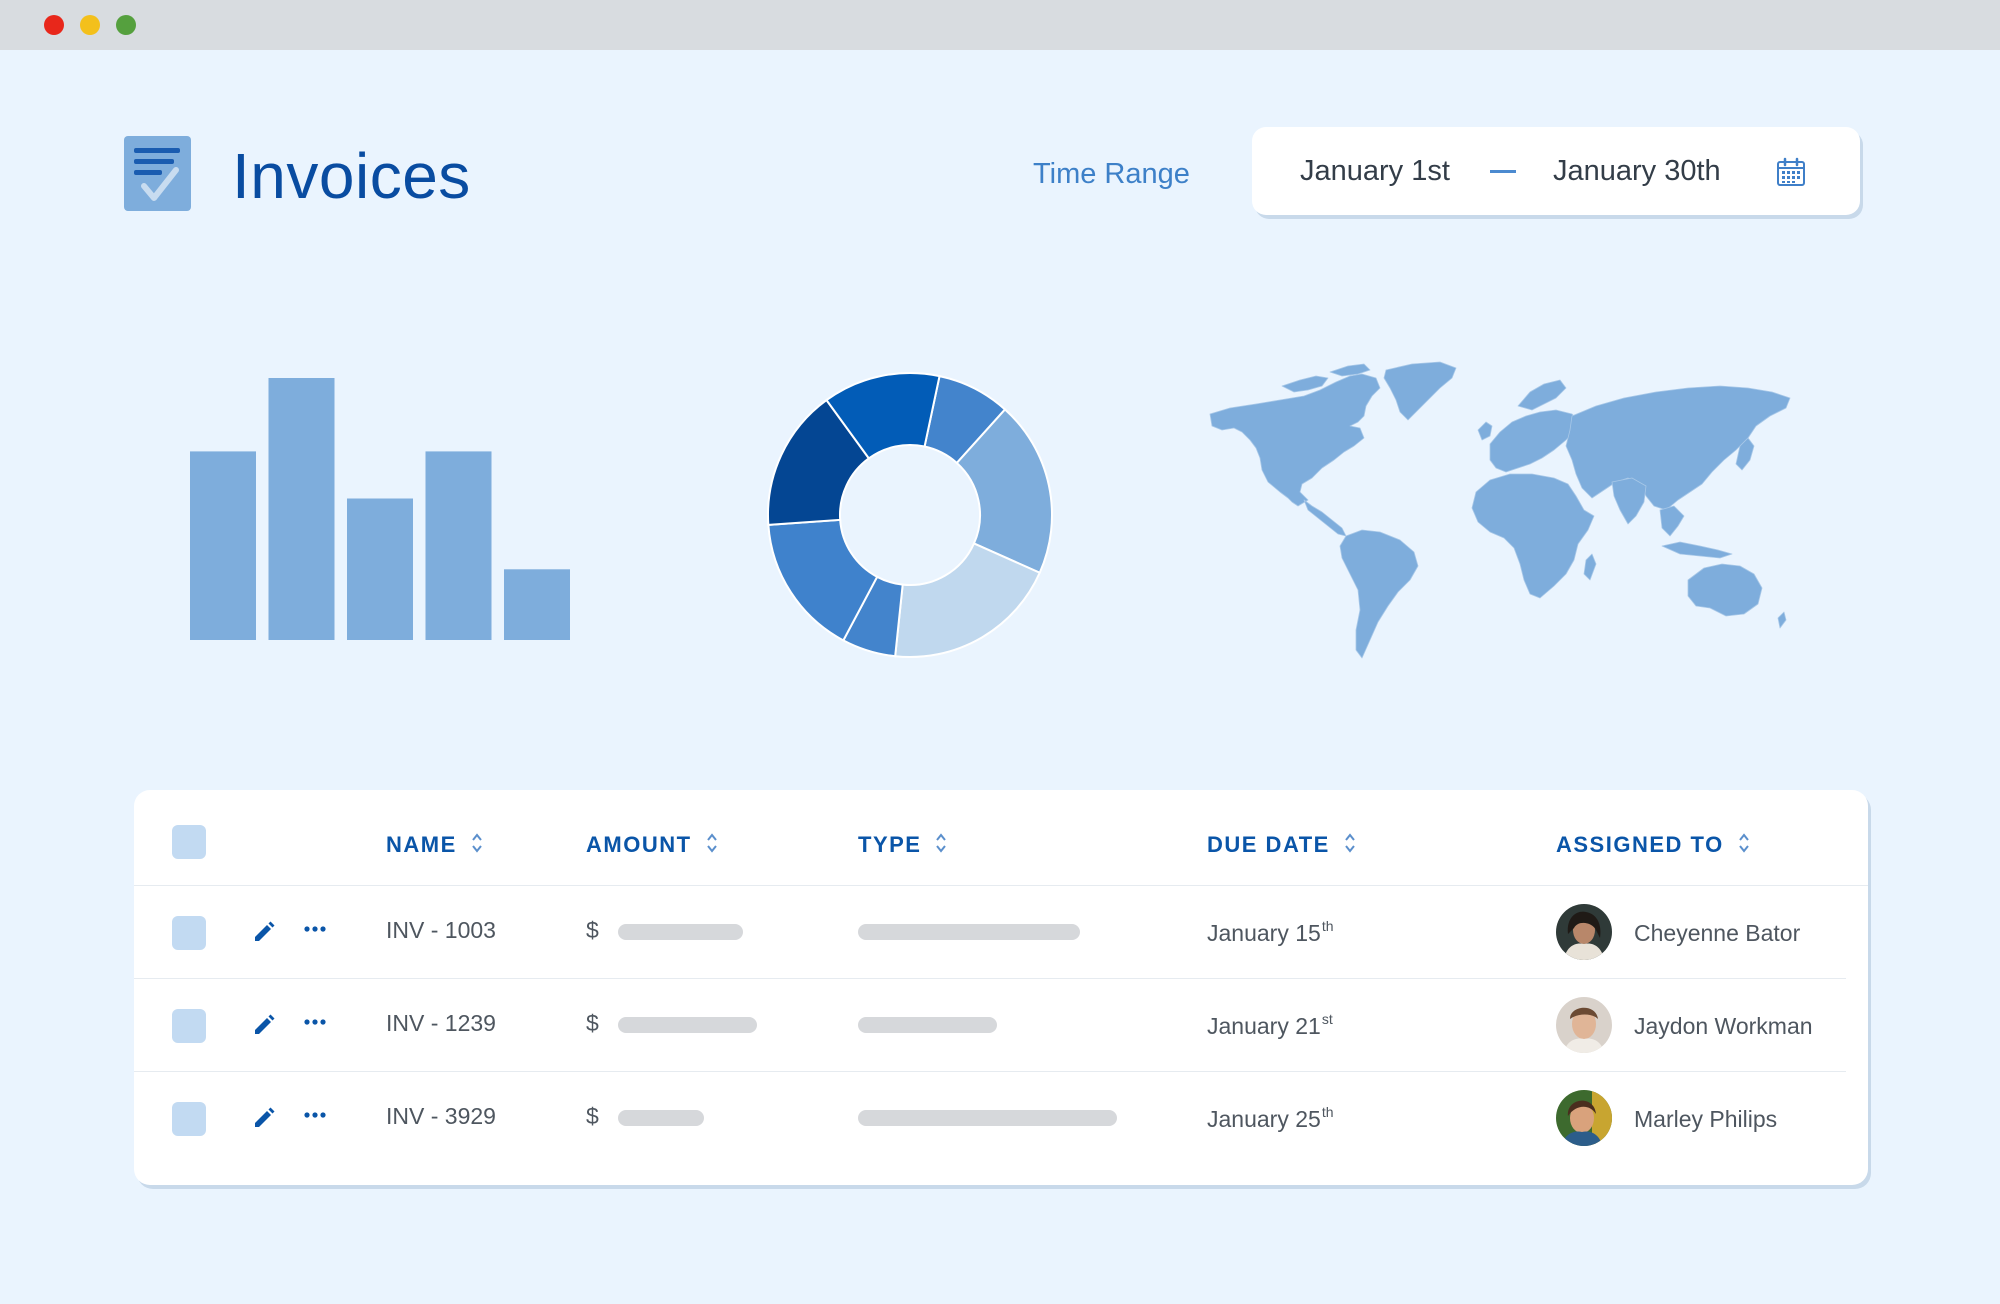  What do you see at coordinates (1000, 25) in the screenshot?
I see `window-titlebar` at bounding box center [1000, 25].